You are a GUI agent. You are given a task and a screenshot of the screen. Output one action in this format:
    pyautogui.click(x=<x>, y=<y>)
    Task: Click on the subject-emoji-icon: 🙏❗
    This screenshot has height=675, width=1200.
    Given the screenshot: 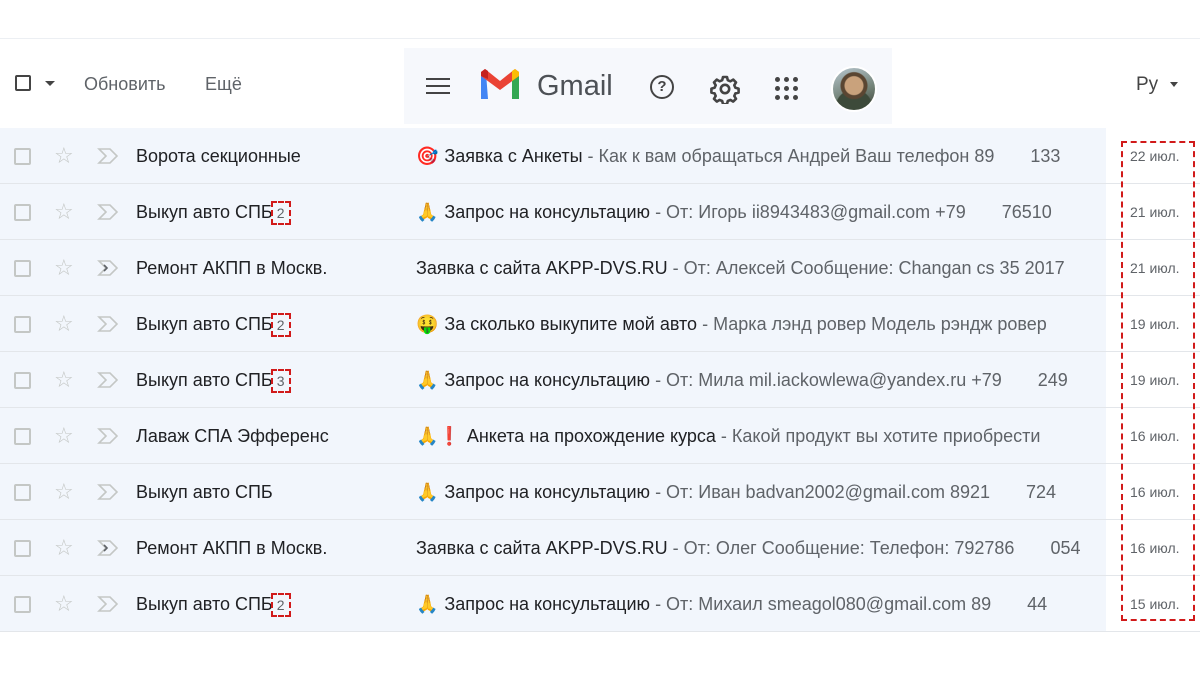 What is the action you would take?
    pyautogui.click(x=438, y=436)
    